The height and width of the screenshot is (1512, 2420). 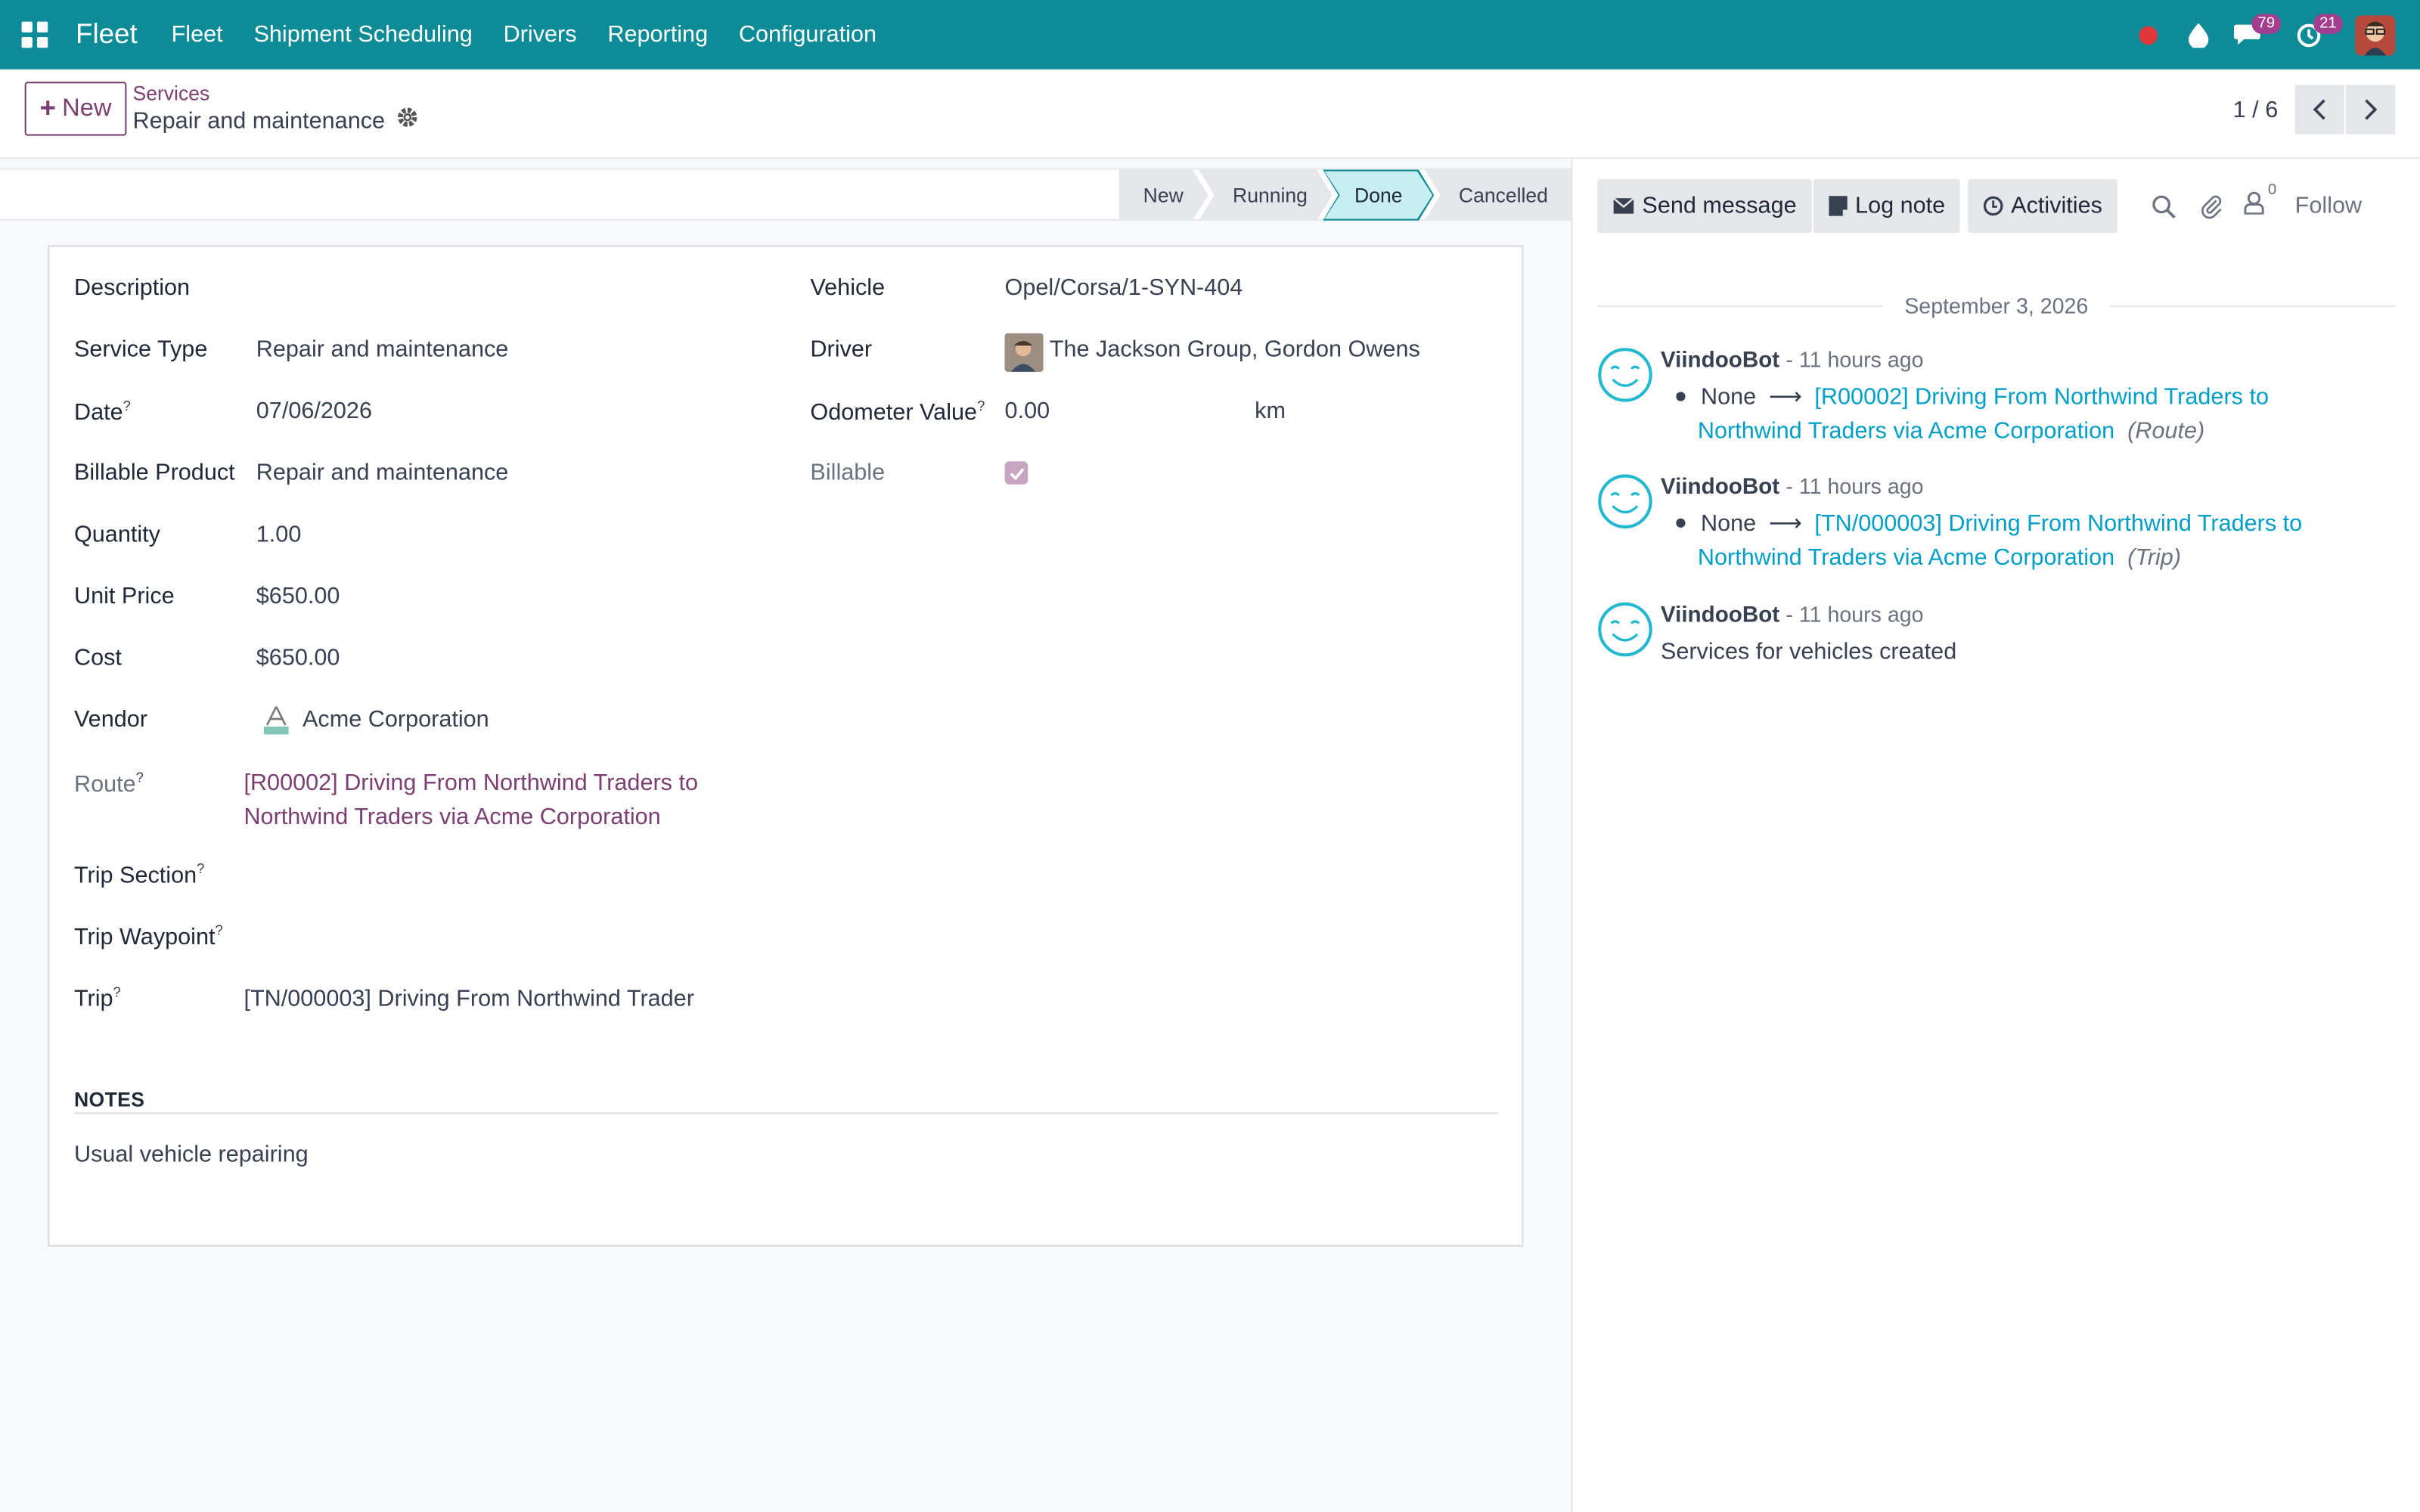 I want to click on date-field: 07/06/2026, so click(x=314, y=411).